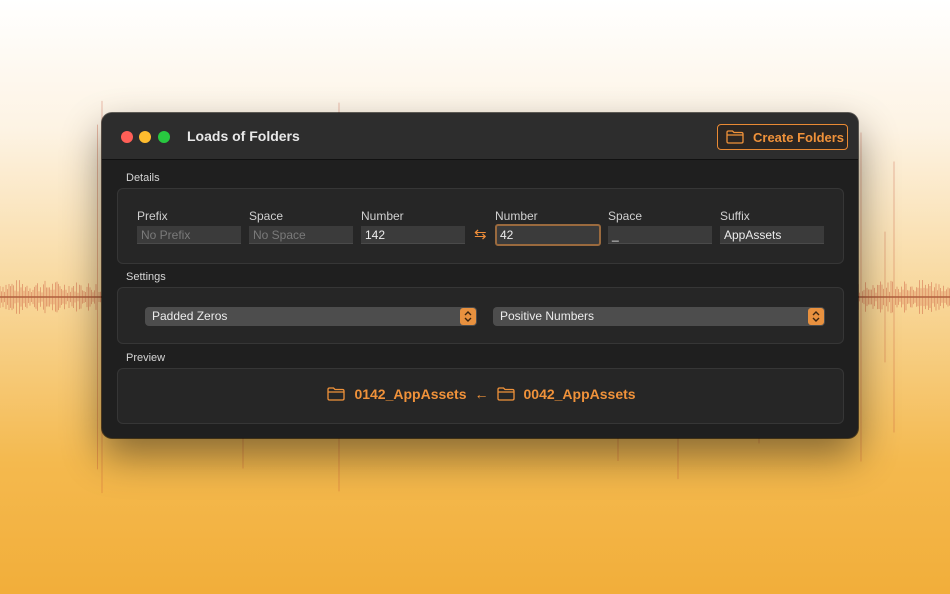 The width and height of the screenshot is (950, 594). What do you see at coordinates (410, 394) in the screenshot?
I see `preview-new-name: 0142_AppAssets` at bounding box center [410, 394].